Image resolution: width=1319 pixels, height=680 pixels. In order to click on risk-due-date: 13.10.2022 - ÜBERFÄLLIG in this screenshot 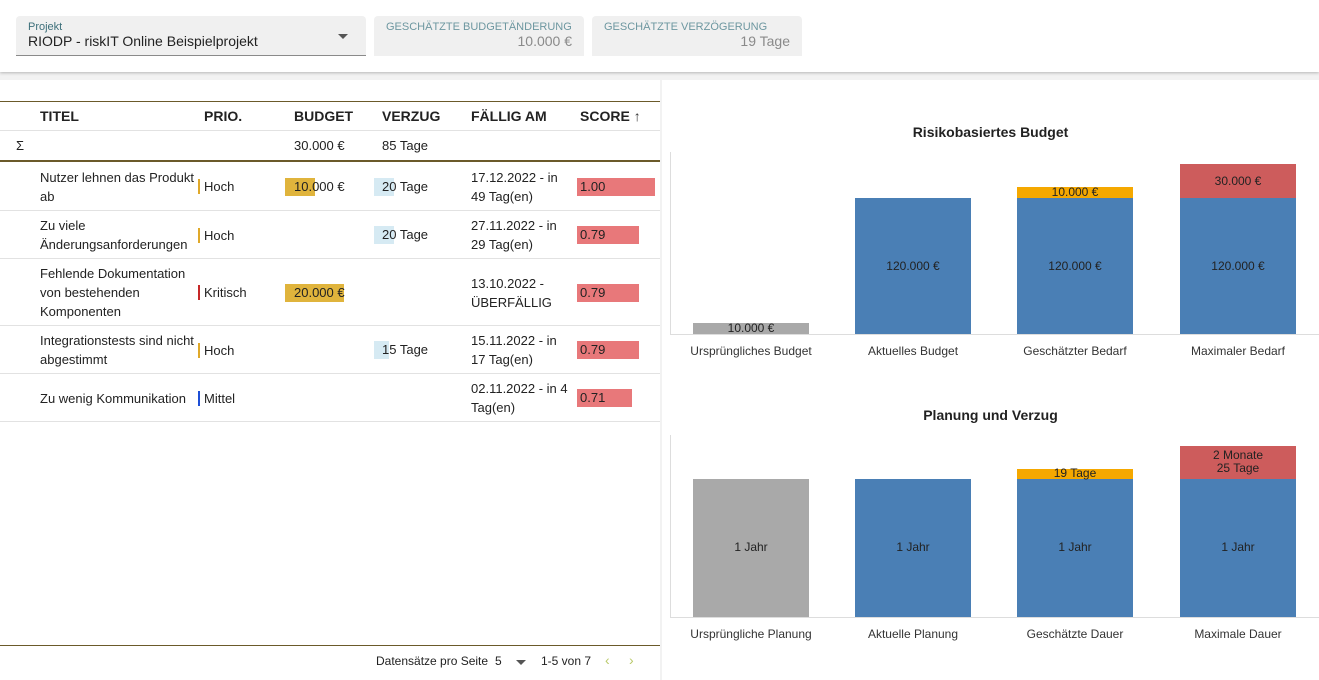, I will do `click(511, 292)`.